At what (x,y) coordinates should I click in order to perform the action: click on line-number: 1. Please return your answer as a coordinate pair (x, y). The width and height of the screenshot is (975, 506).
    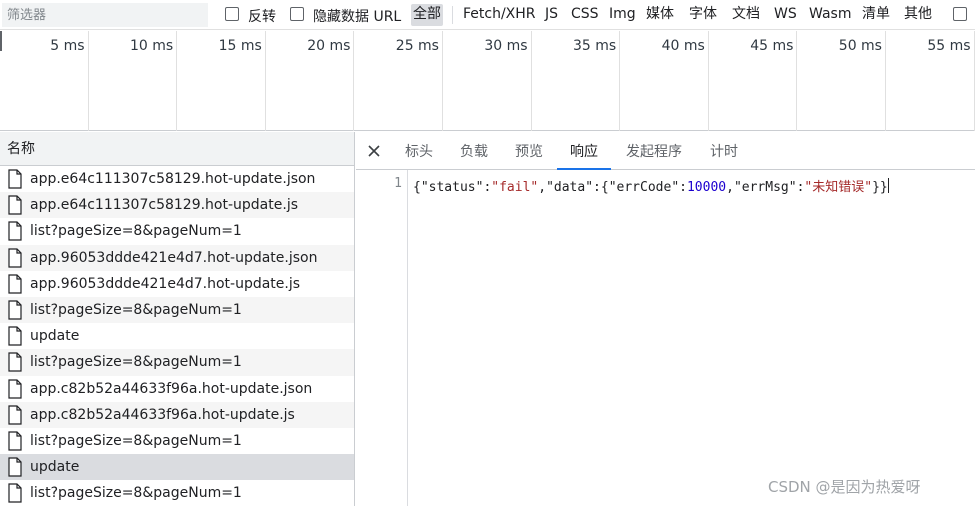
    Looking at the image, I should click on (398, 183).